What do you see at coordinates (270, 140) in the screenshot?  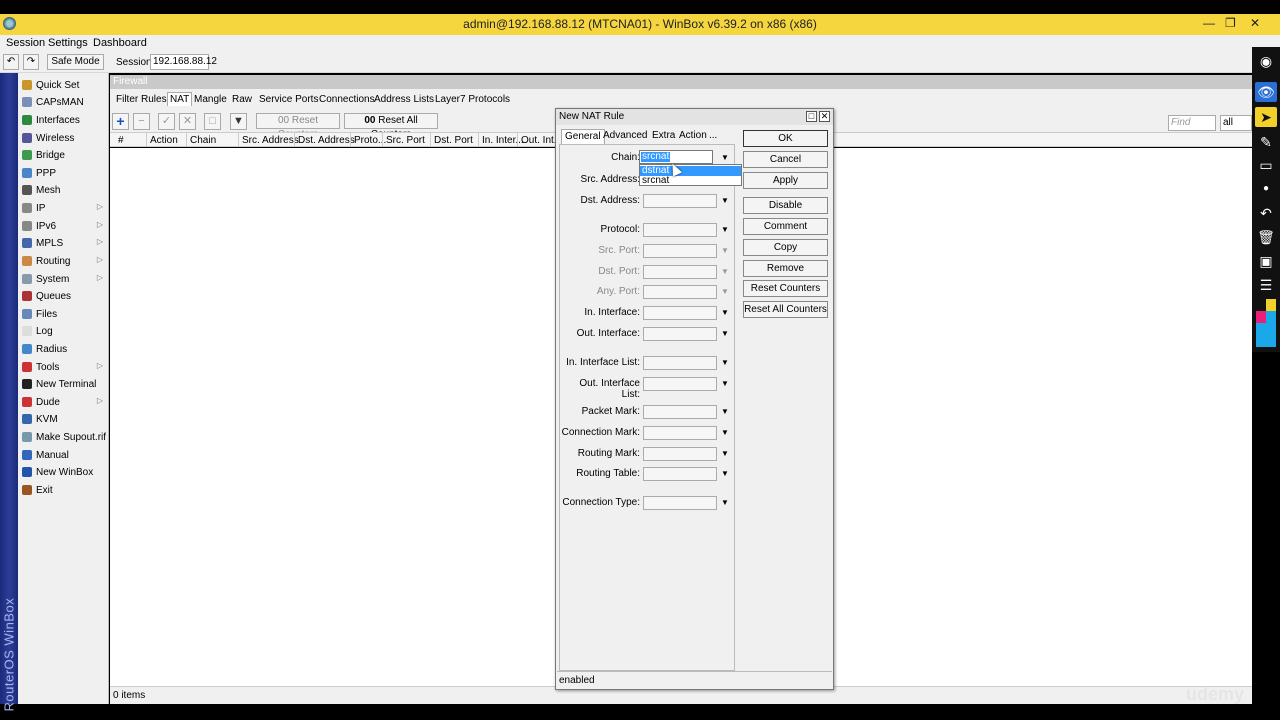 I see `column-header: Src. Address` at bounding box center [270, 140].